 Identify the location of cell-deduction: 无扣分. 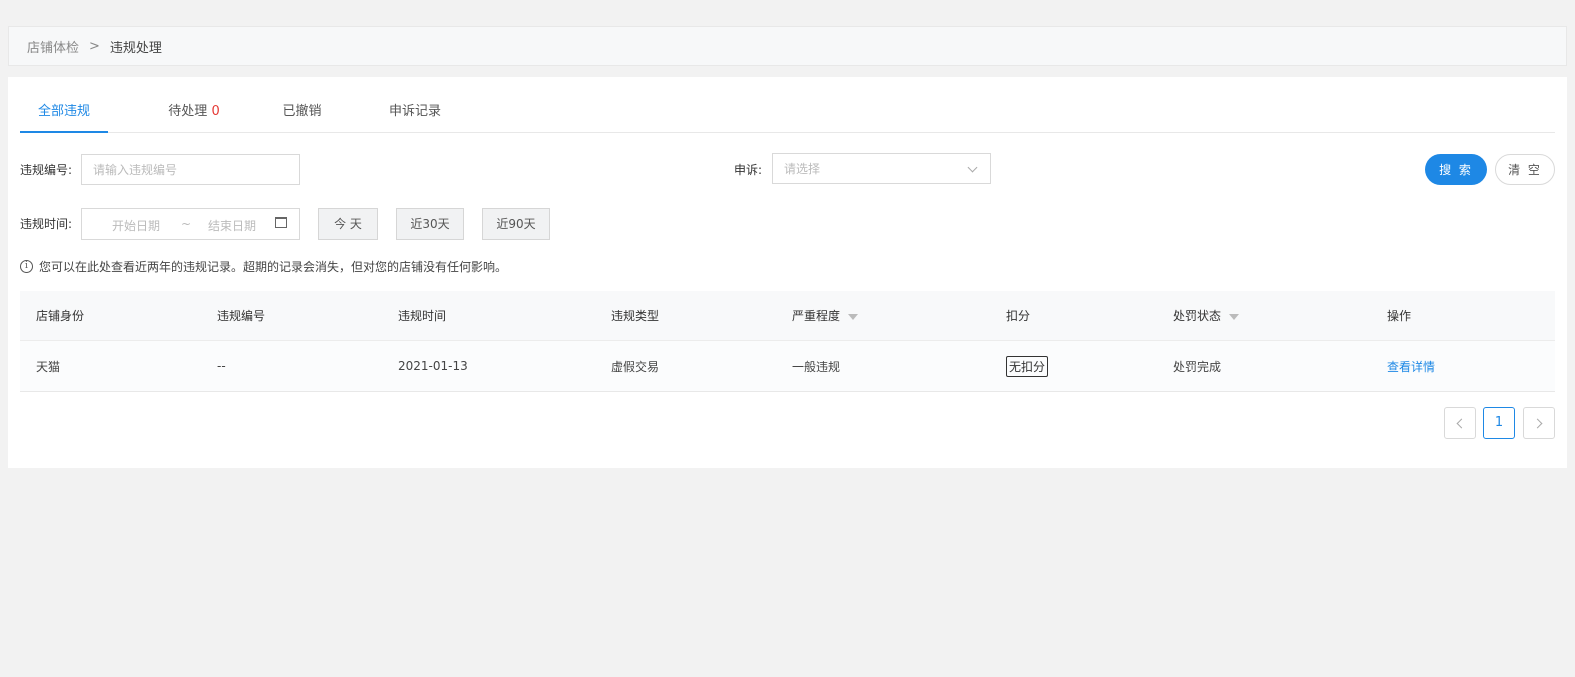
(1027, 366).